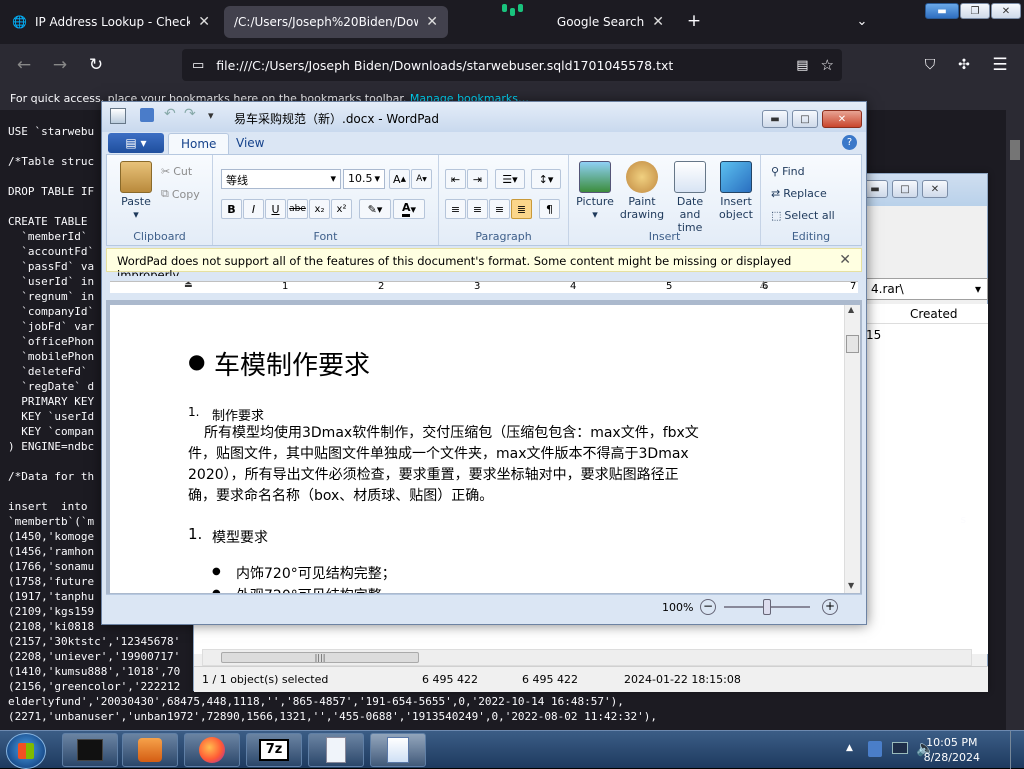 This screenshot has width=1024, height=769. Describe the element at coordinates (477, 179) in the screenshot. I see `increase-indent-icon: ⇥` at that location.